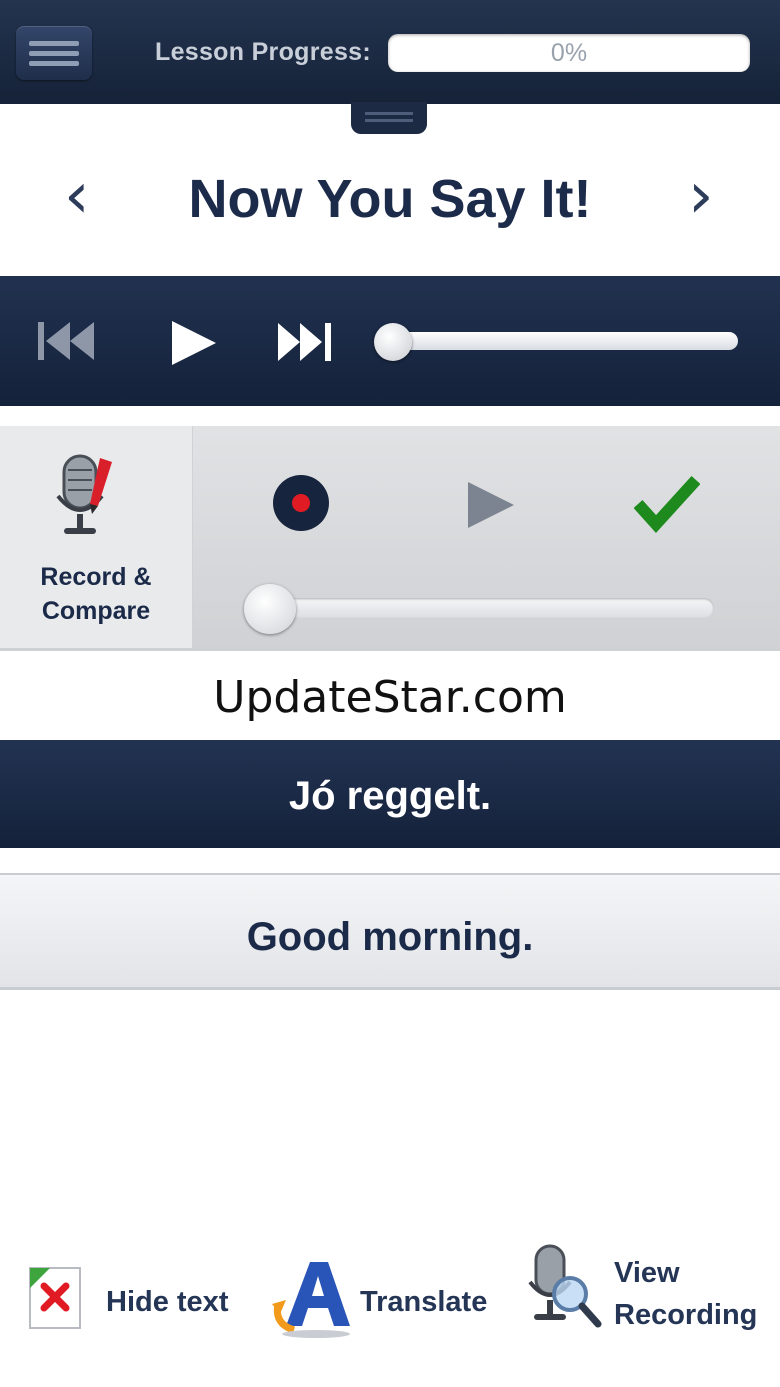  I want to click on top-bar: Lesson Progress: 0%, so click(390, 52).